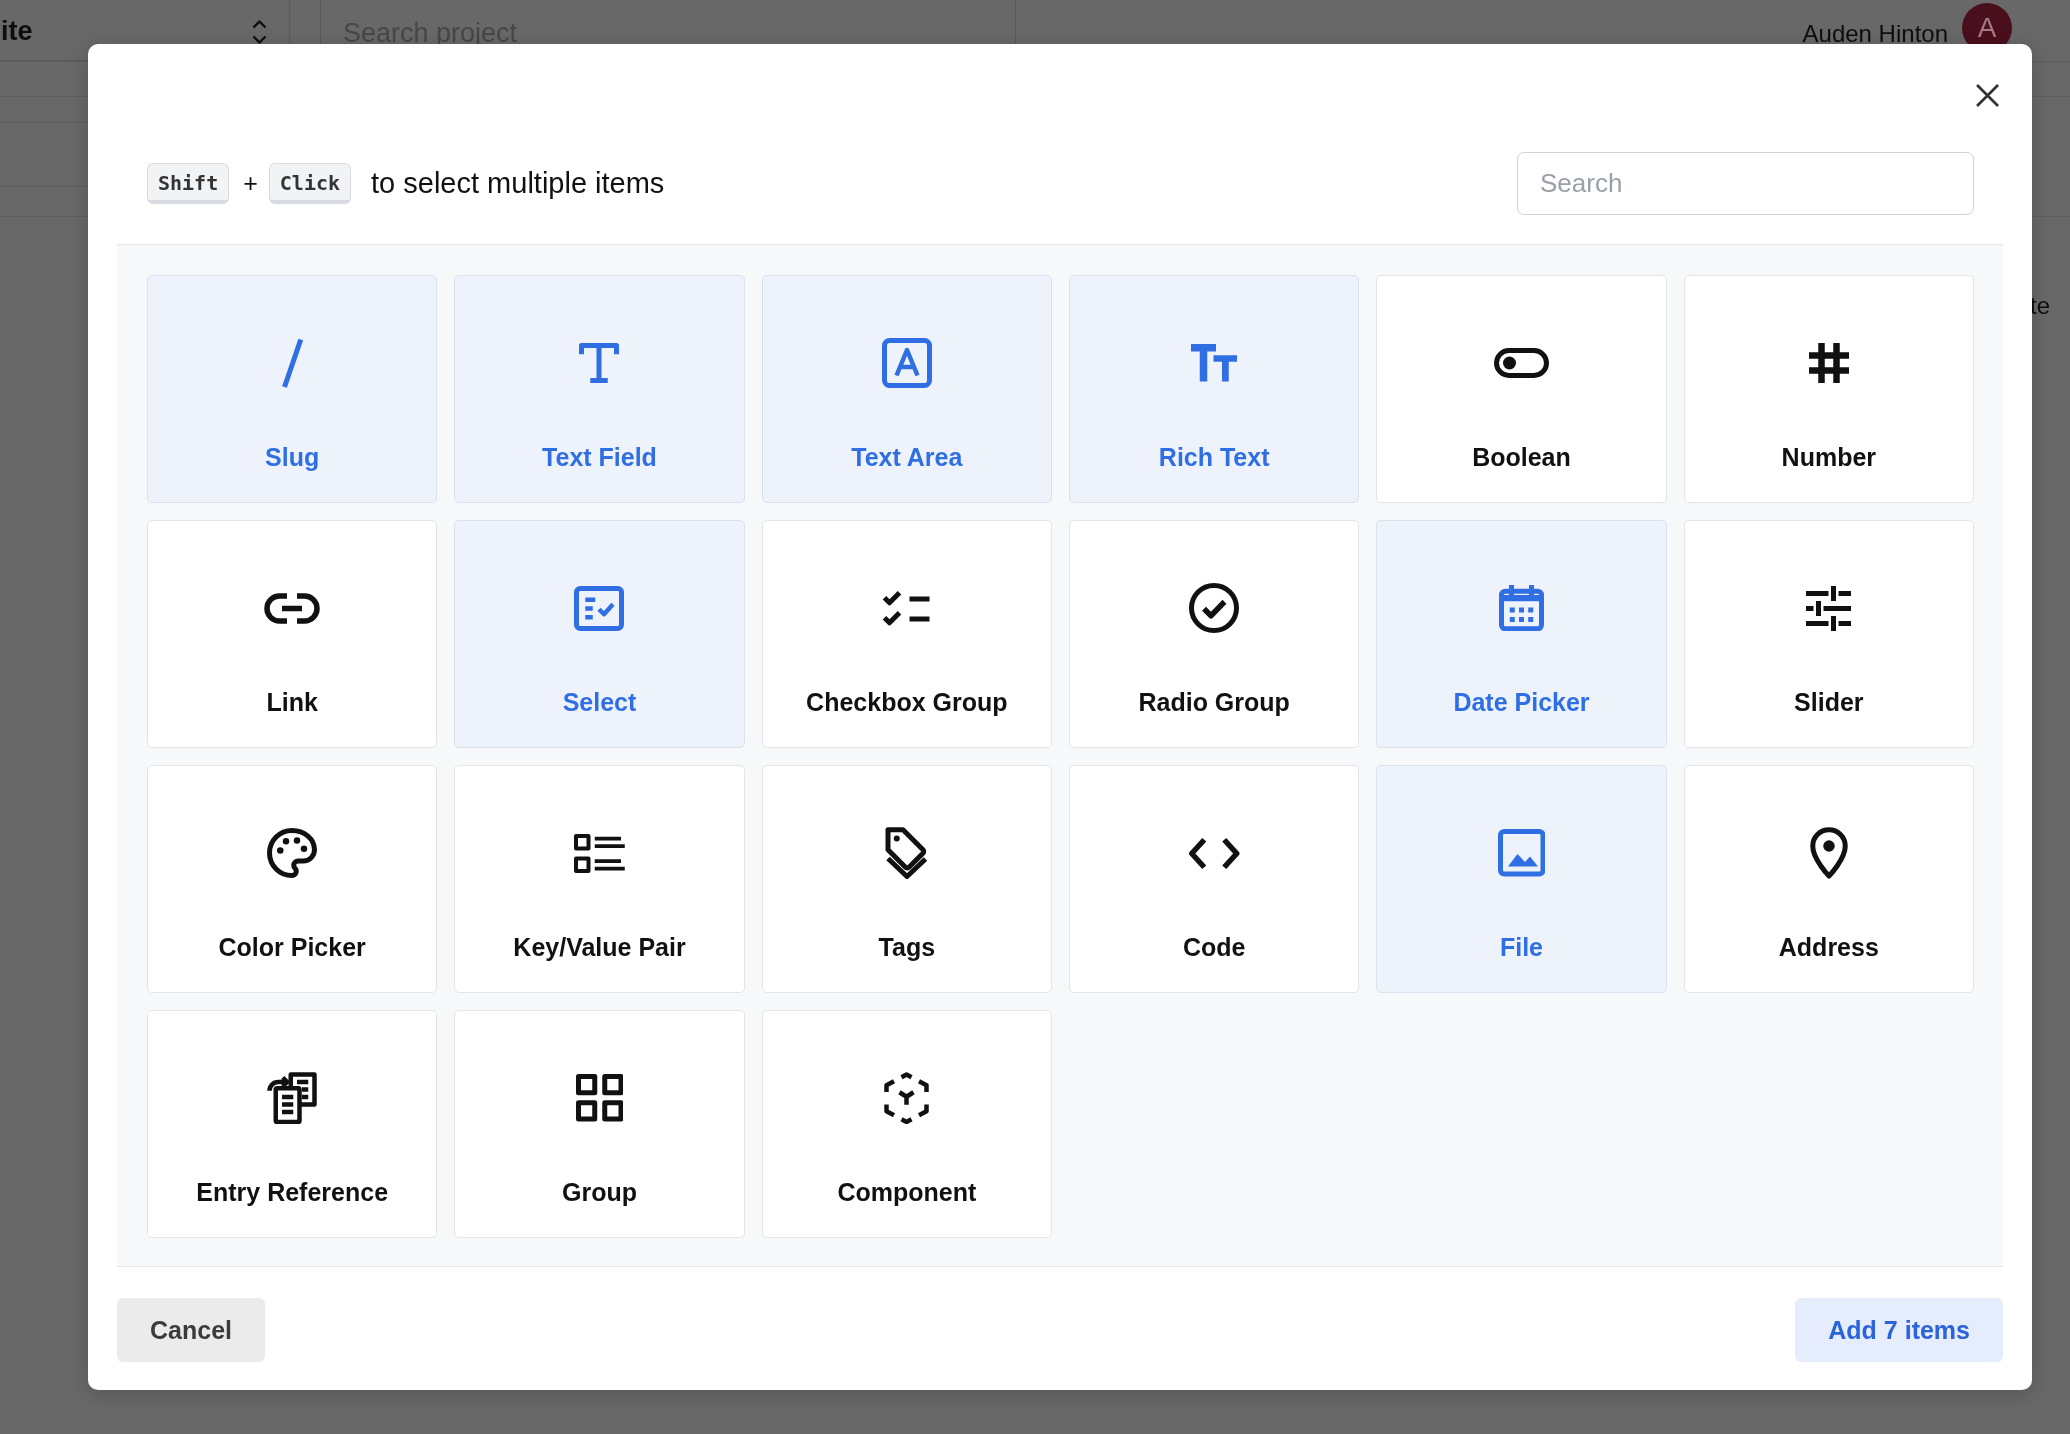 This screenshot has height=1434, width=2070. What do you see at coordinates (2040, 305) in the screenshot?
I see `background-text: te` at bounding box center [2040, 305].